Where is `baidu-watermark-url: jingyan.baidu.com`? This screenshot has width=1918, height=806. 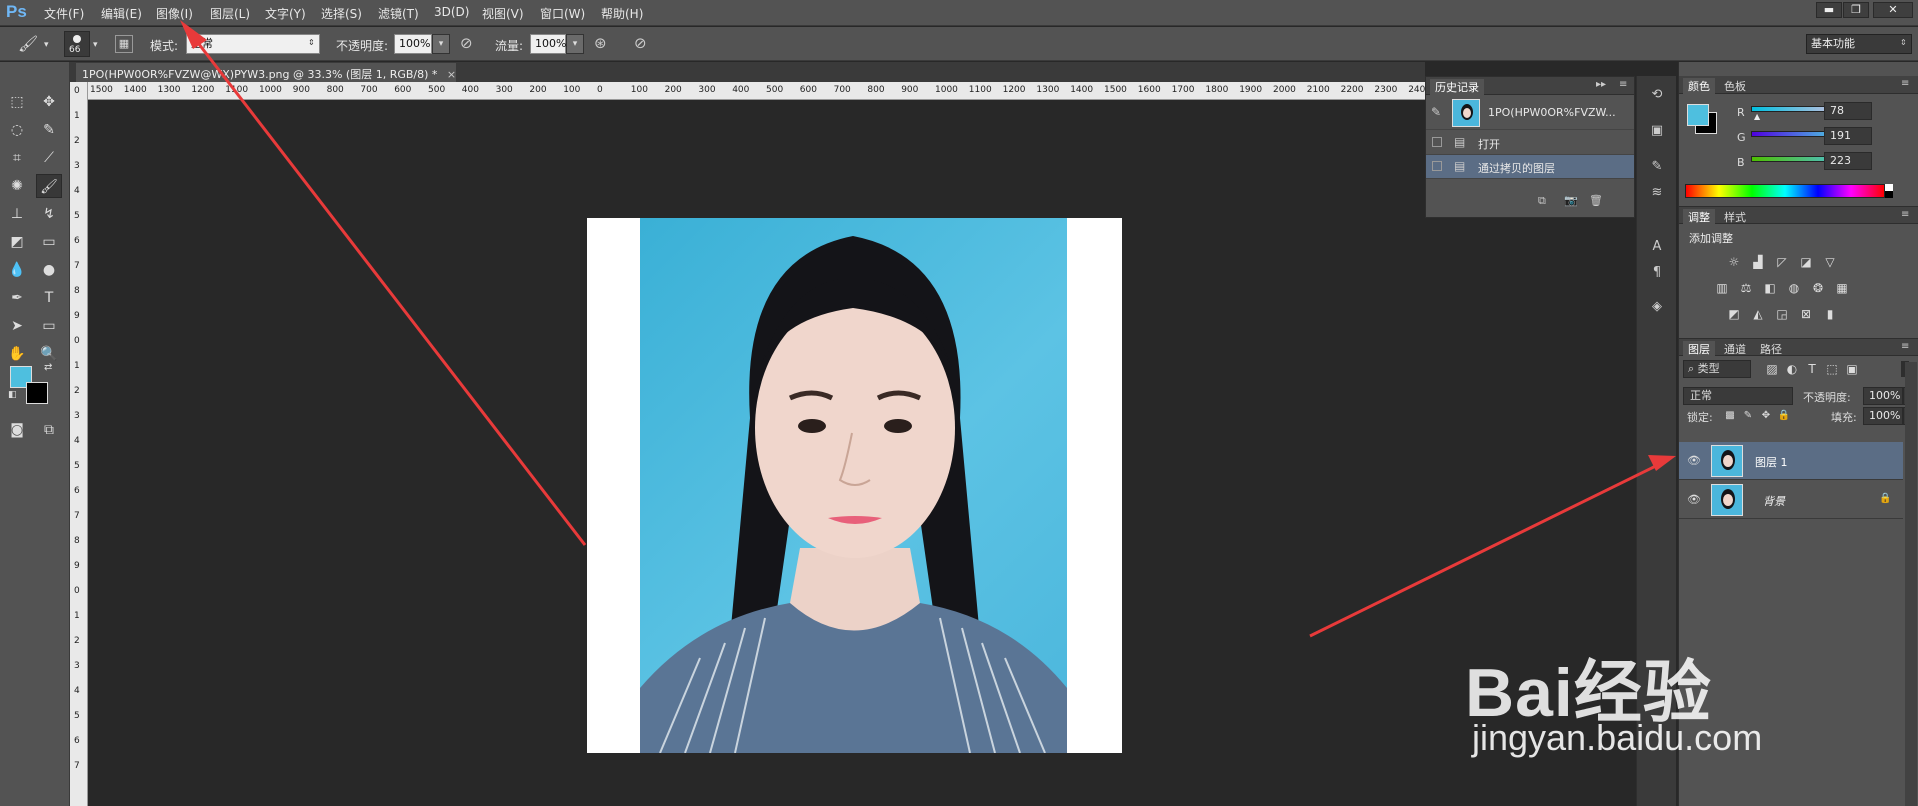
baidu-watermark-url: jingyan.baidu.com is located at coordinates (1617, 737).